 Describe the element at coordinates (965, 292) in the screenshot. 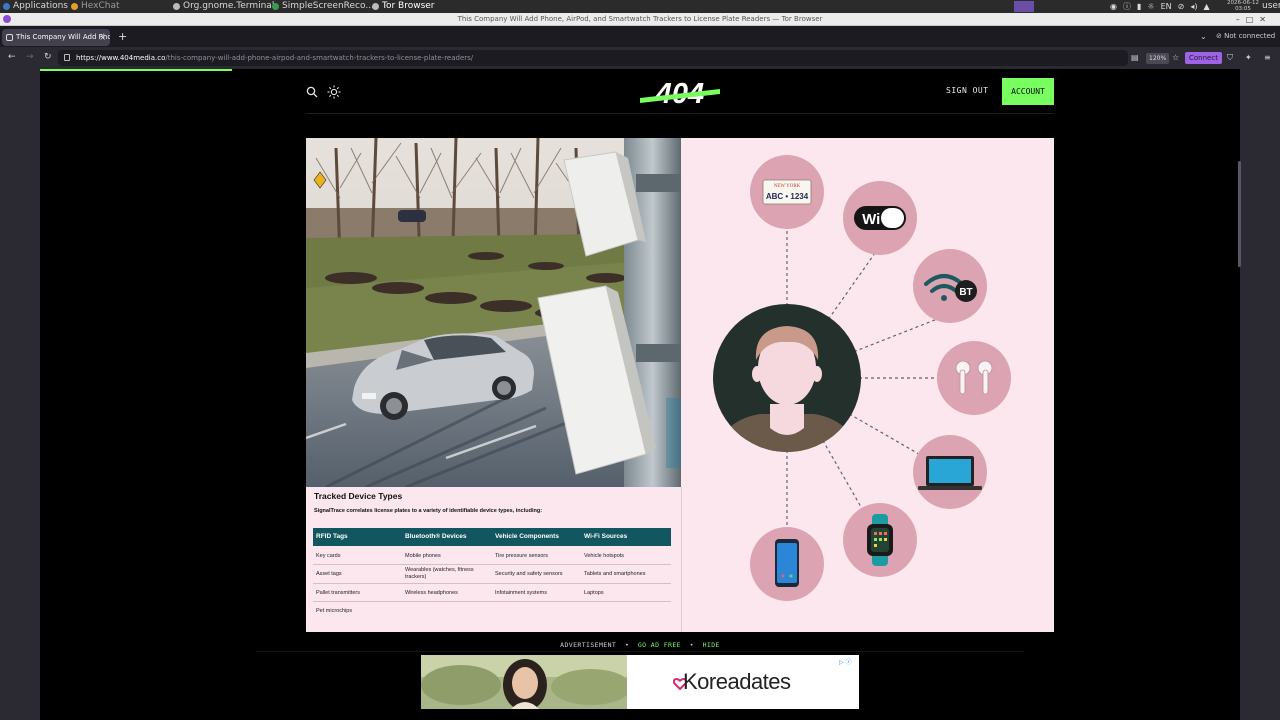

I see `bt-badge: BT` at that location.